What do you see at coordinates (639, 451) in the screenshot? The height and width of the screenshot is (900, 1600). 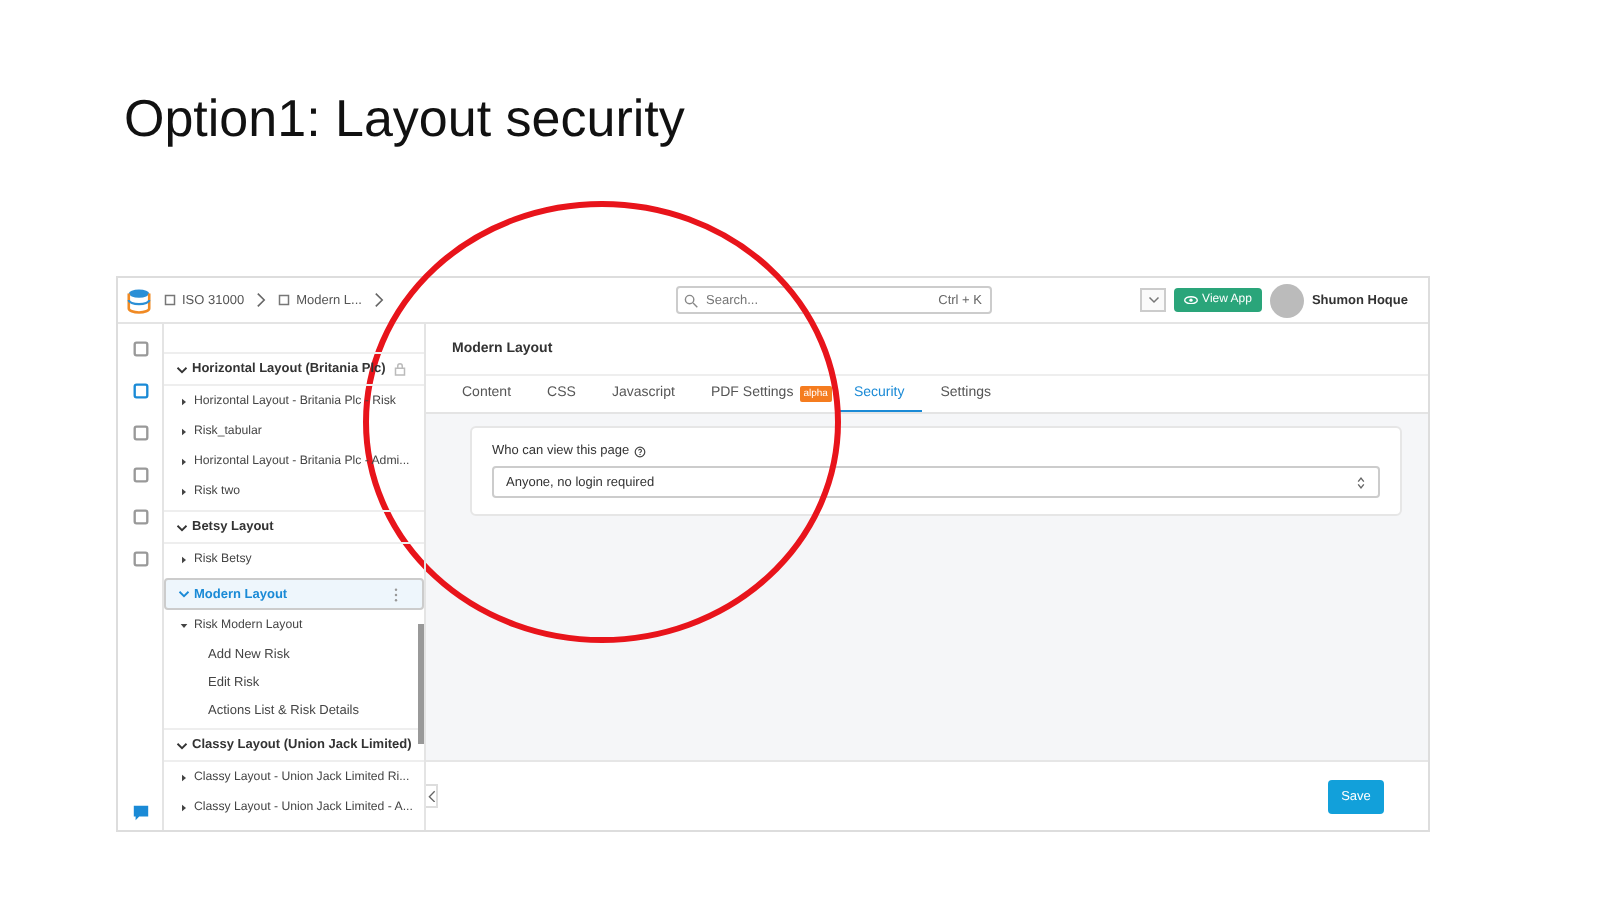 I see `help-icon` at bounding box center [639, 451].